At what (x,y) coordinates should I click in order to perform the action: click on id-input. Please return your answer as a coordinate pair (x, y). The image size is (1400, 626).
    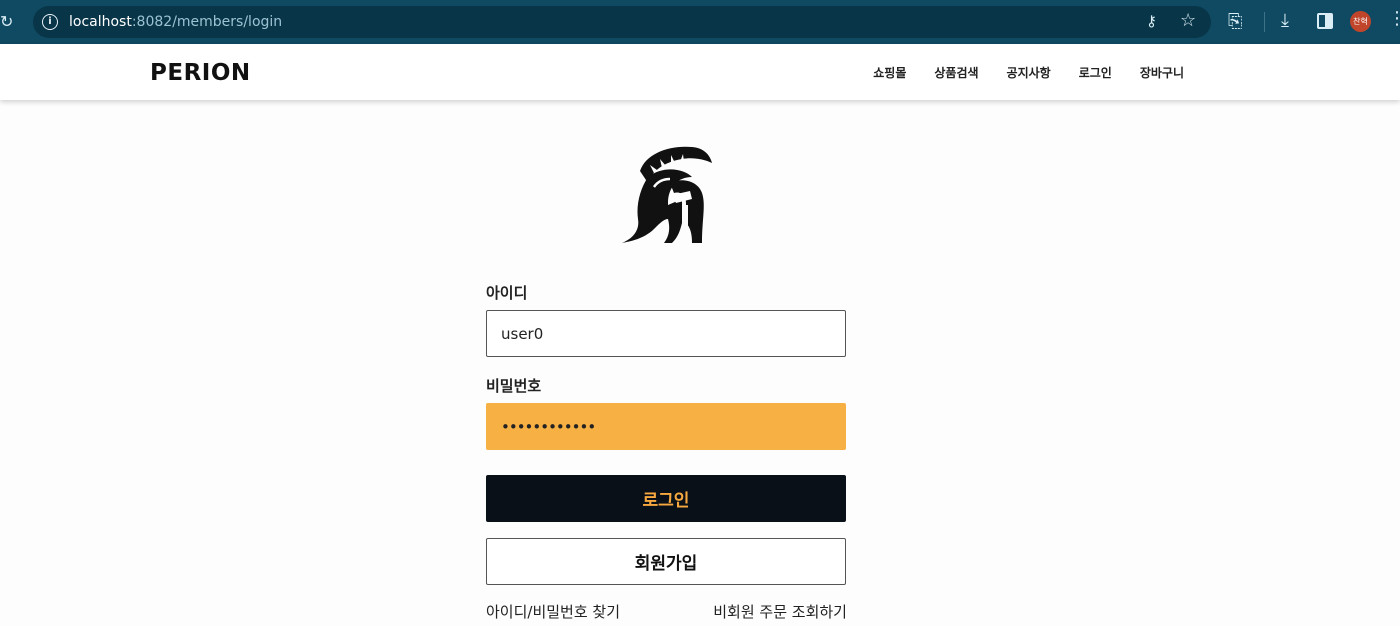
    Looking at the image, I should click on (666, 333).